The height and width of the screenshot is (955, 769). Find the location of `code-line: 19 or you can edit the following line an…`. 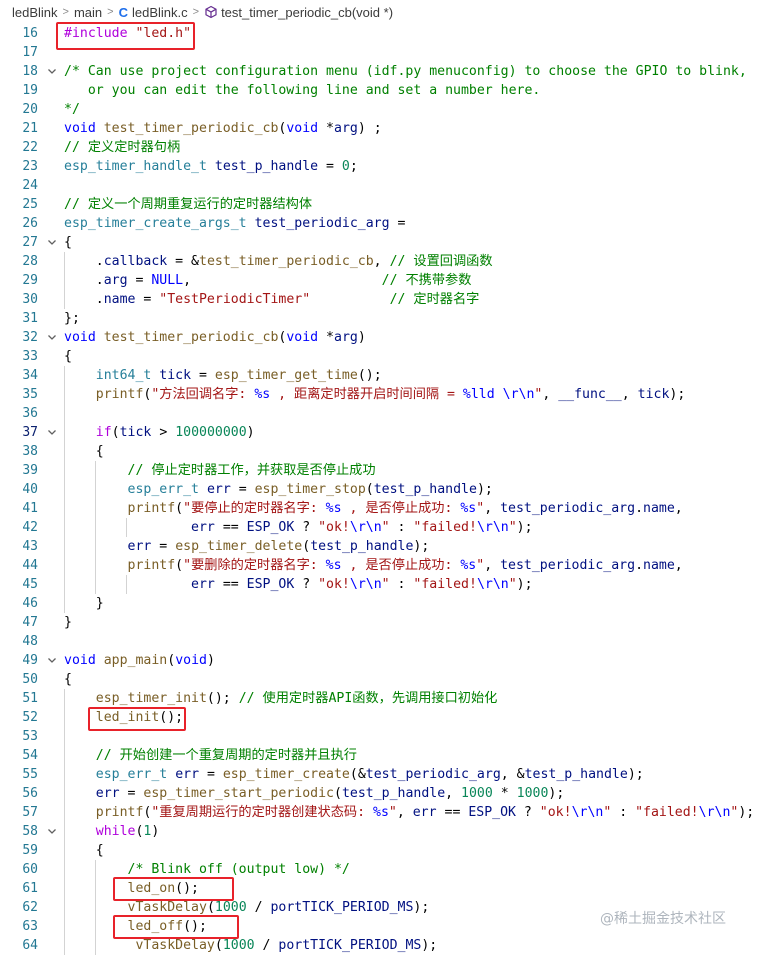

code-line: 19 or you can edit the following line an… is located at coordinates (384, 90).